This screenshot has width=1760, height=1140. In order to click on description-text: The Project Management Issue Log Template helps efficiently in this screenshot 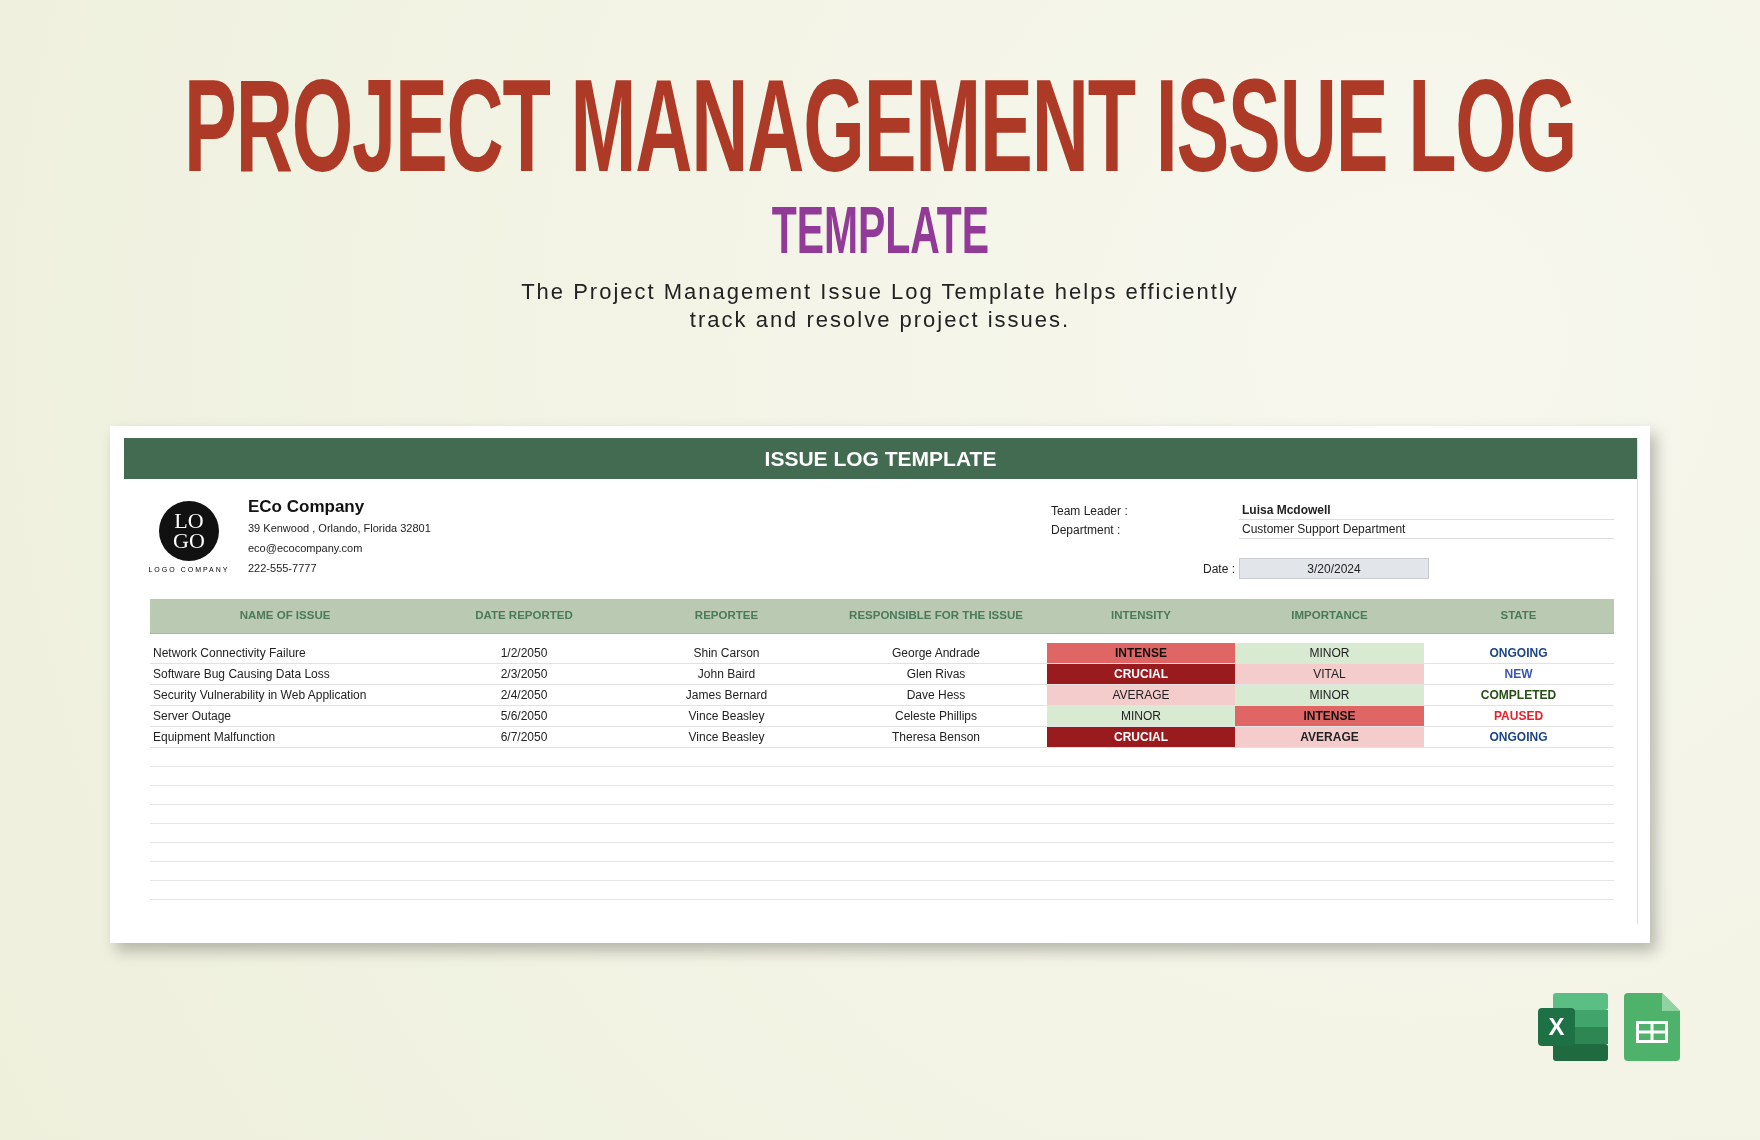, I will do `click(880, 292)`.